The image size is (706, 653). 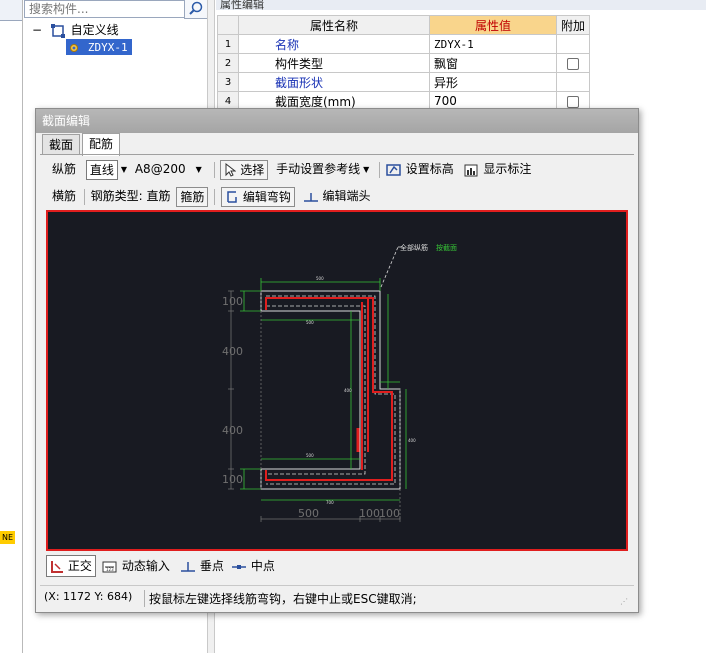 I want to click on property-row: 2 构件类型 飘窗, so click(x=404, y=63).